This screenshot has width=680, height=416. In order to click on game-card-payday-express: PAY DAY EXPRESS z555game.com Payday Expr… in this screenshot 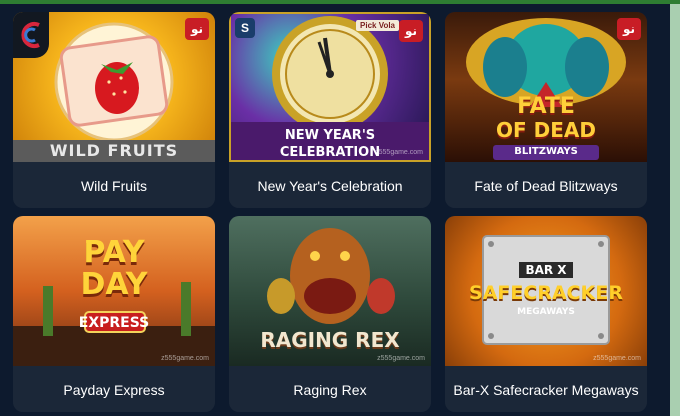, I will do `click(114, 314)`.